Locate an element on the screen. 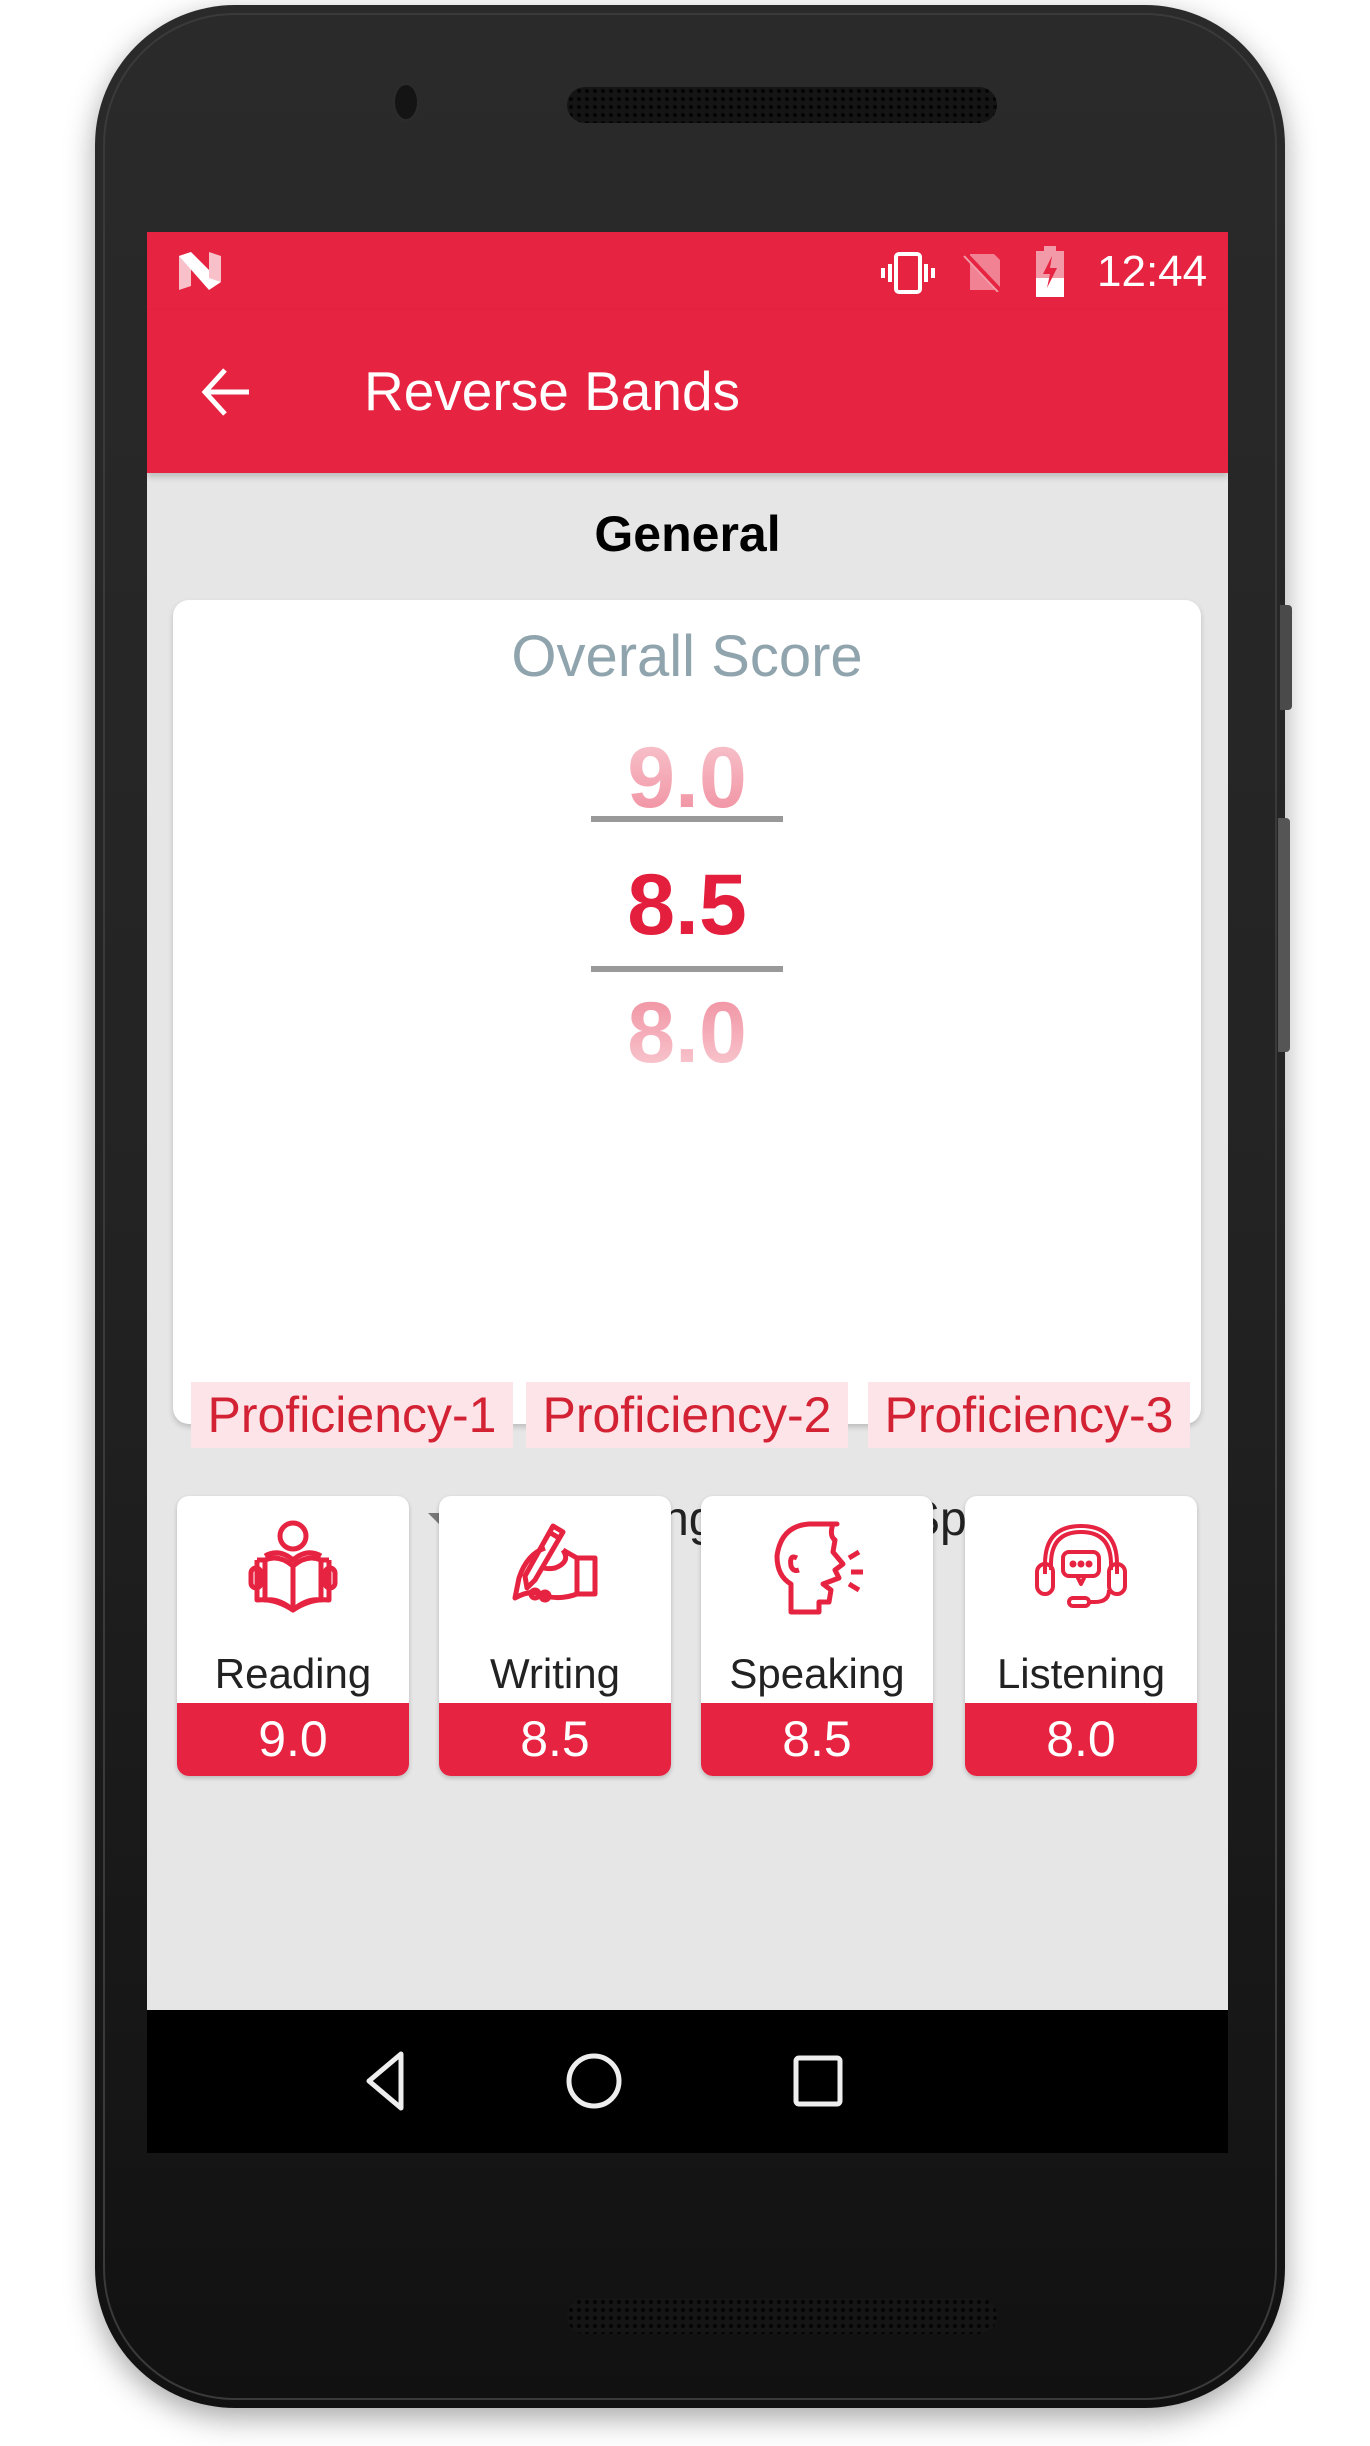 The height and width of the screenshot is (2446, 1370). nav-recents-icon is located at coordinates (818, 2081).